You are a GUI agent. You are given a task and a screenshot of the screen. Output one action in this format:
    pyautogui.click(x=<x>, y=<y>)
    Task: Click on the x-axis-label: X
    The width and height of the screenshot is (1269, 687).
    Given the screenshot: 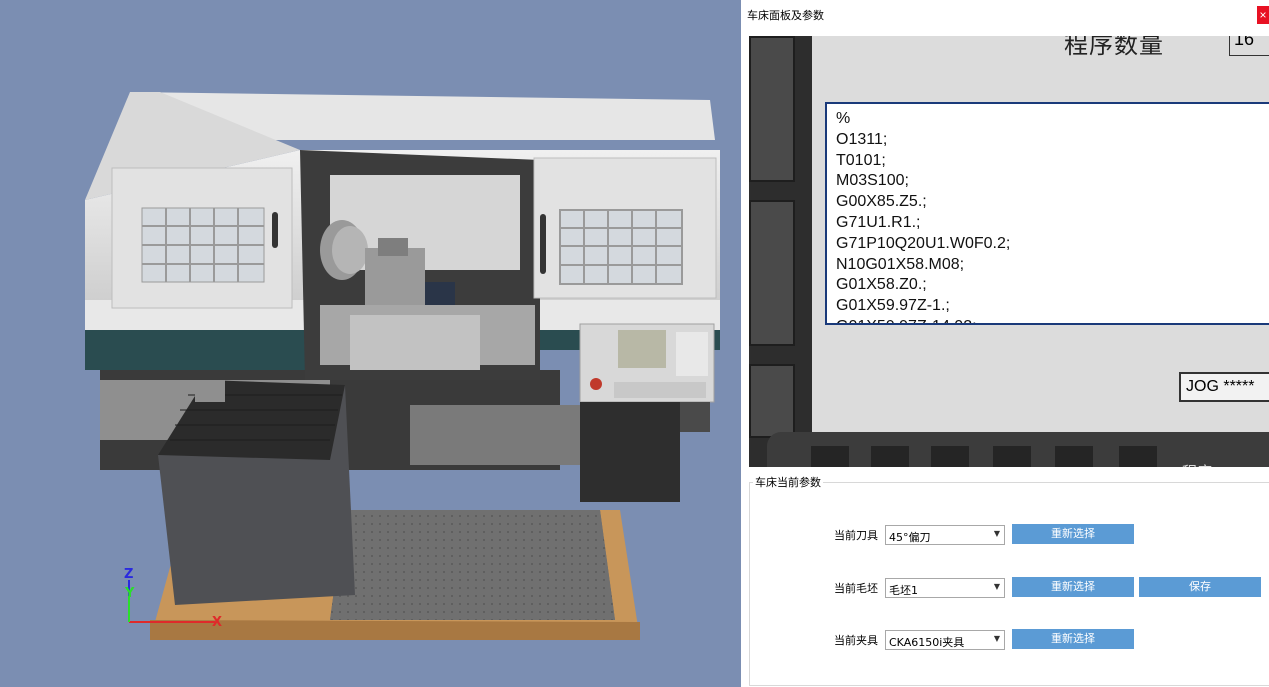 What is the action you would take?
    pyautogui.click(x=217, y=622)
    